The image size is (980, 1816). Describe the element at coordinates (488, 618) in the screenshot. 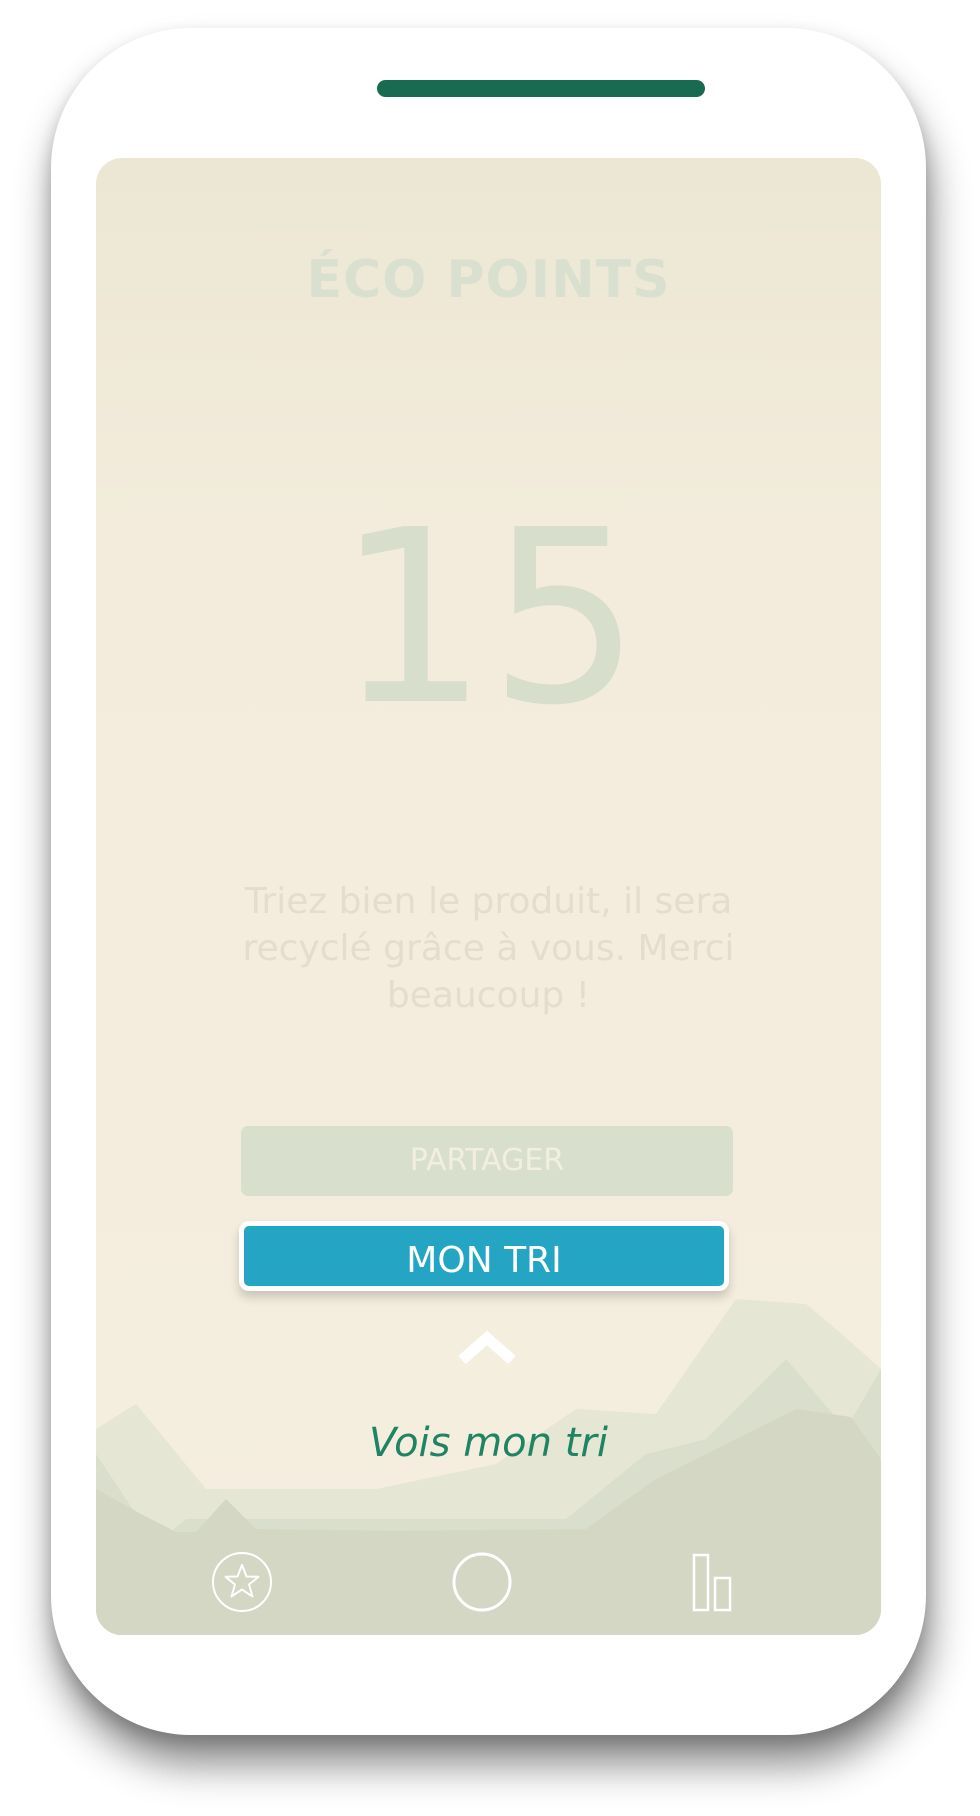

I see `points-value: 15` at that location.